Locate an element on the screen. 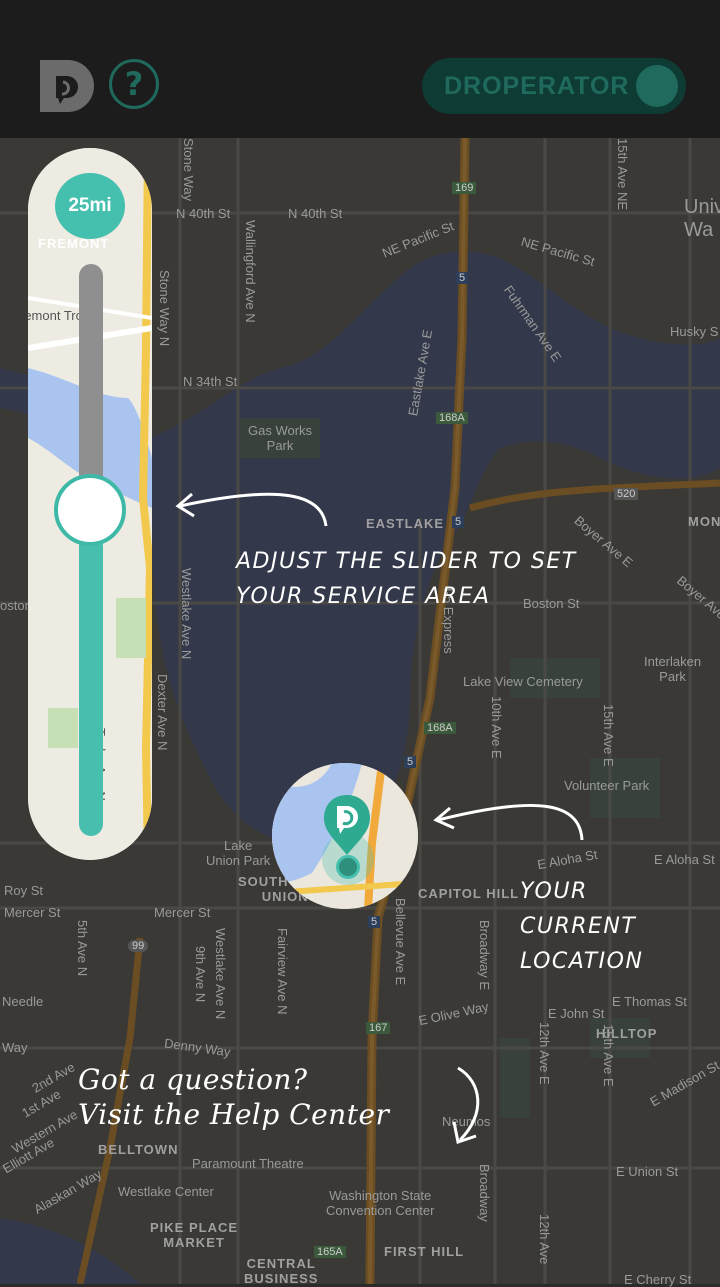  map-label: 15th Ave NE is located at coordinates (622, 174).